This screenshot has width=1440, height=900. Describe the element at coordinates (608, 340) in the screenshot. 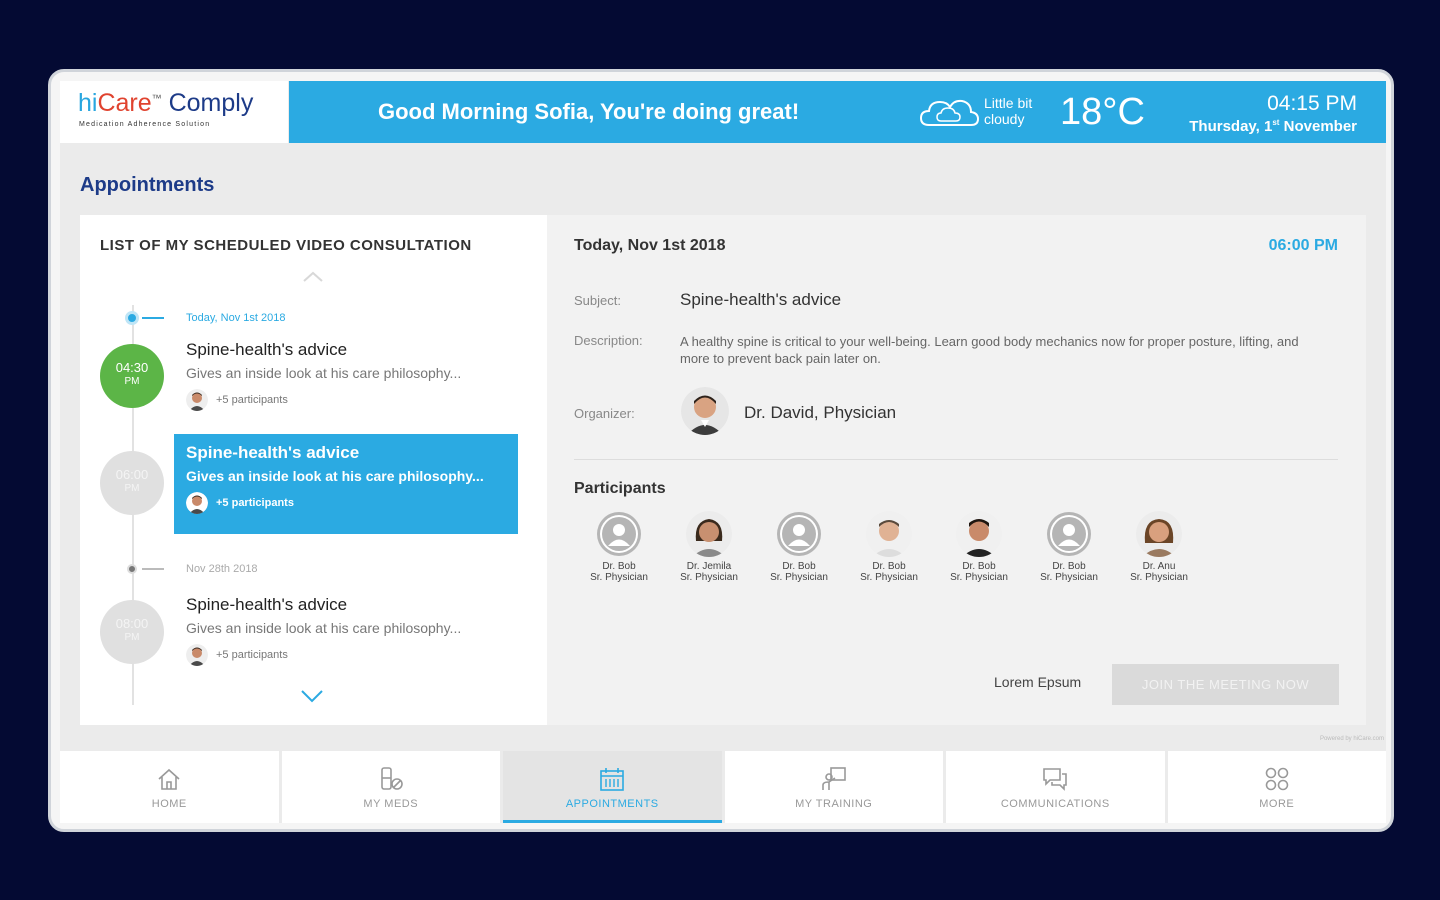

I see `description-label: Description:` at that location.